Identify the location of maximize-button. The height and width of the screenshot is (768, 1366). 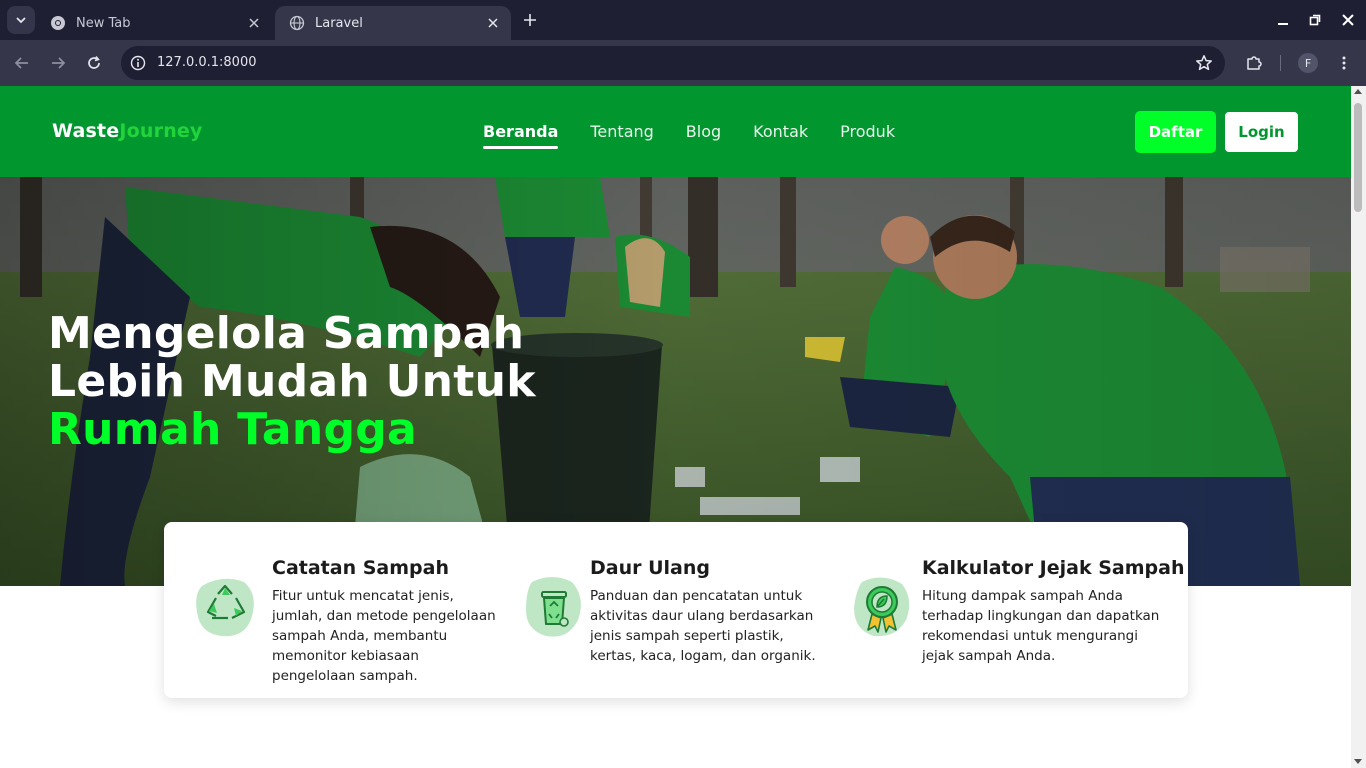
(1315, 20).